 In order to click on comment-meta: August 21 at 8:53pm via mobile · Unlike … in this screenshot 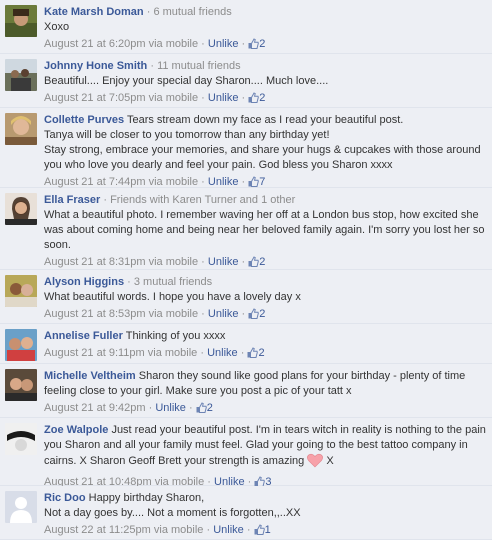, I will do `click(265, 315)`.